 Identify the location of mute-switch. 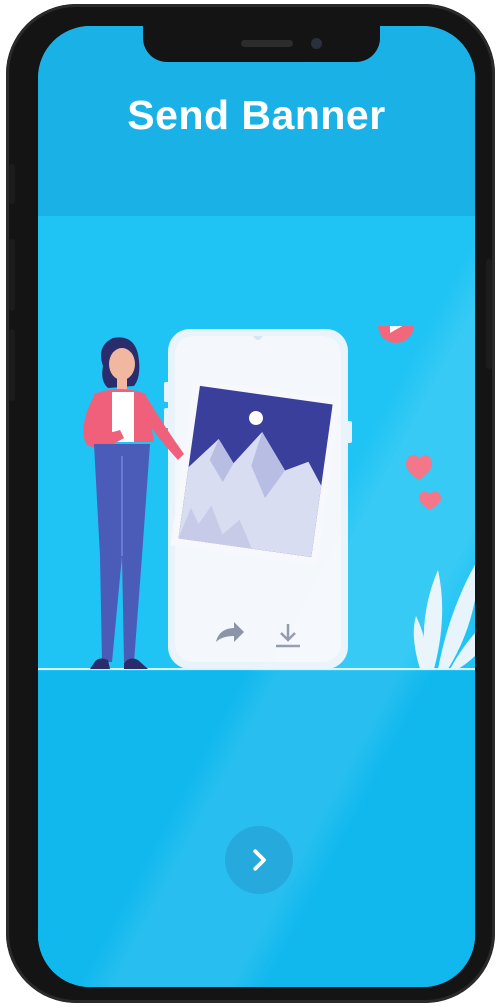
(12, 184).